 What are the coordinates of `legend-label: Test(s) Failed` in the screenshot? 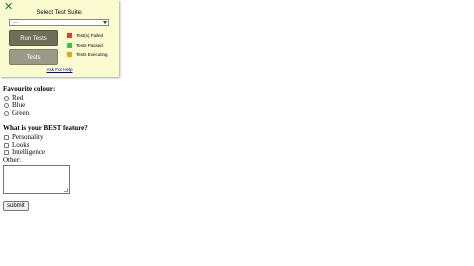 It's located at (90, 35).